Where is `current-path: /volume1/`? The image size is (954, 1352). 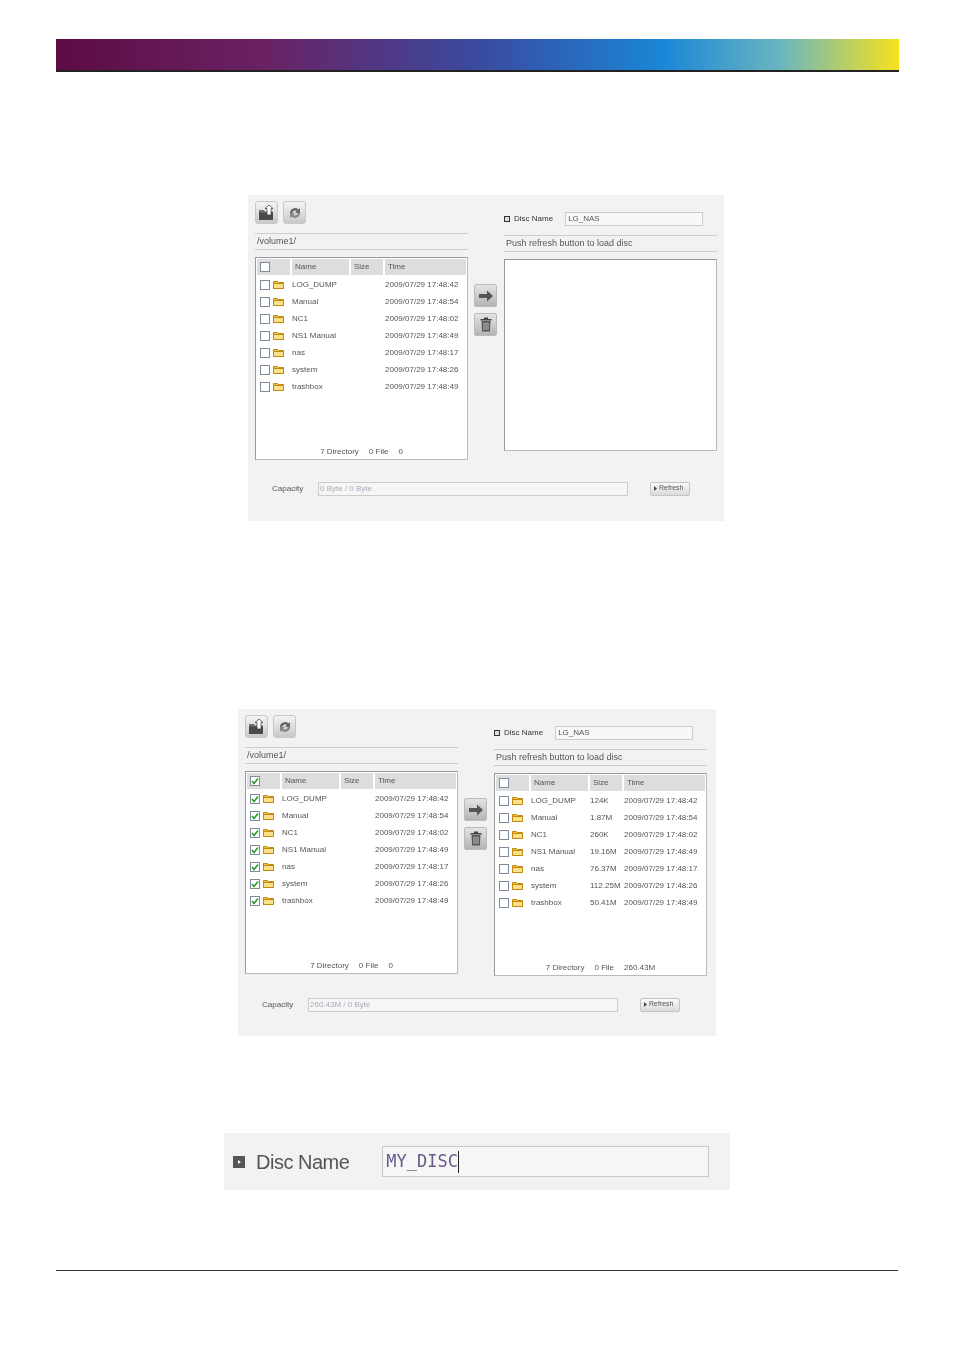
current-path: /volume1/ is located at coordinates (351, 755).